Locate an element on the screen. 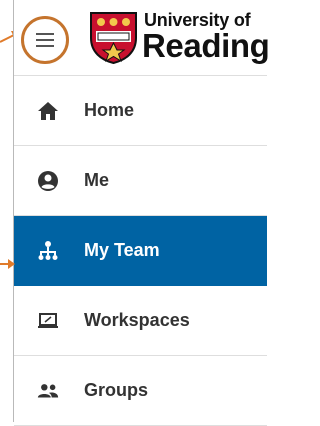  people-icon is located at coordinates (48, 391).